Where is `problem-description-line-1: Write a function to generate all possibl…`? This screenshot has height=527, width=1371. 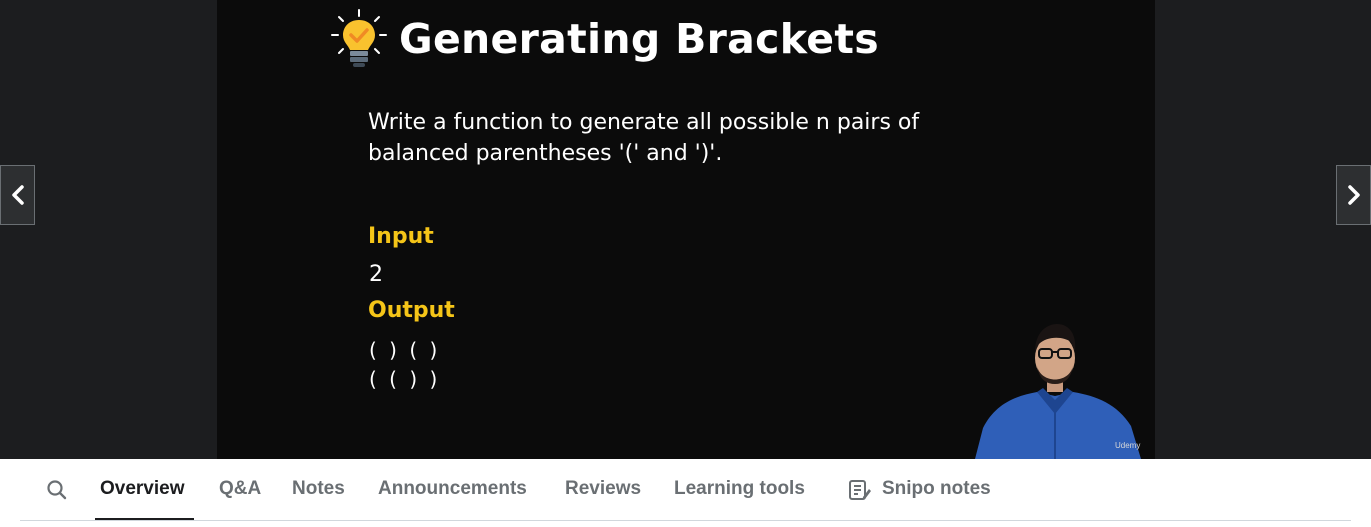 problem-description-line-1: Write a function to generate all possibl… is located at coordinates (644, 122).